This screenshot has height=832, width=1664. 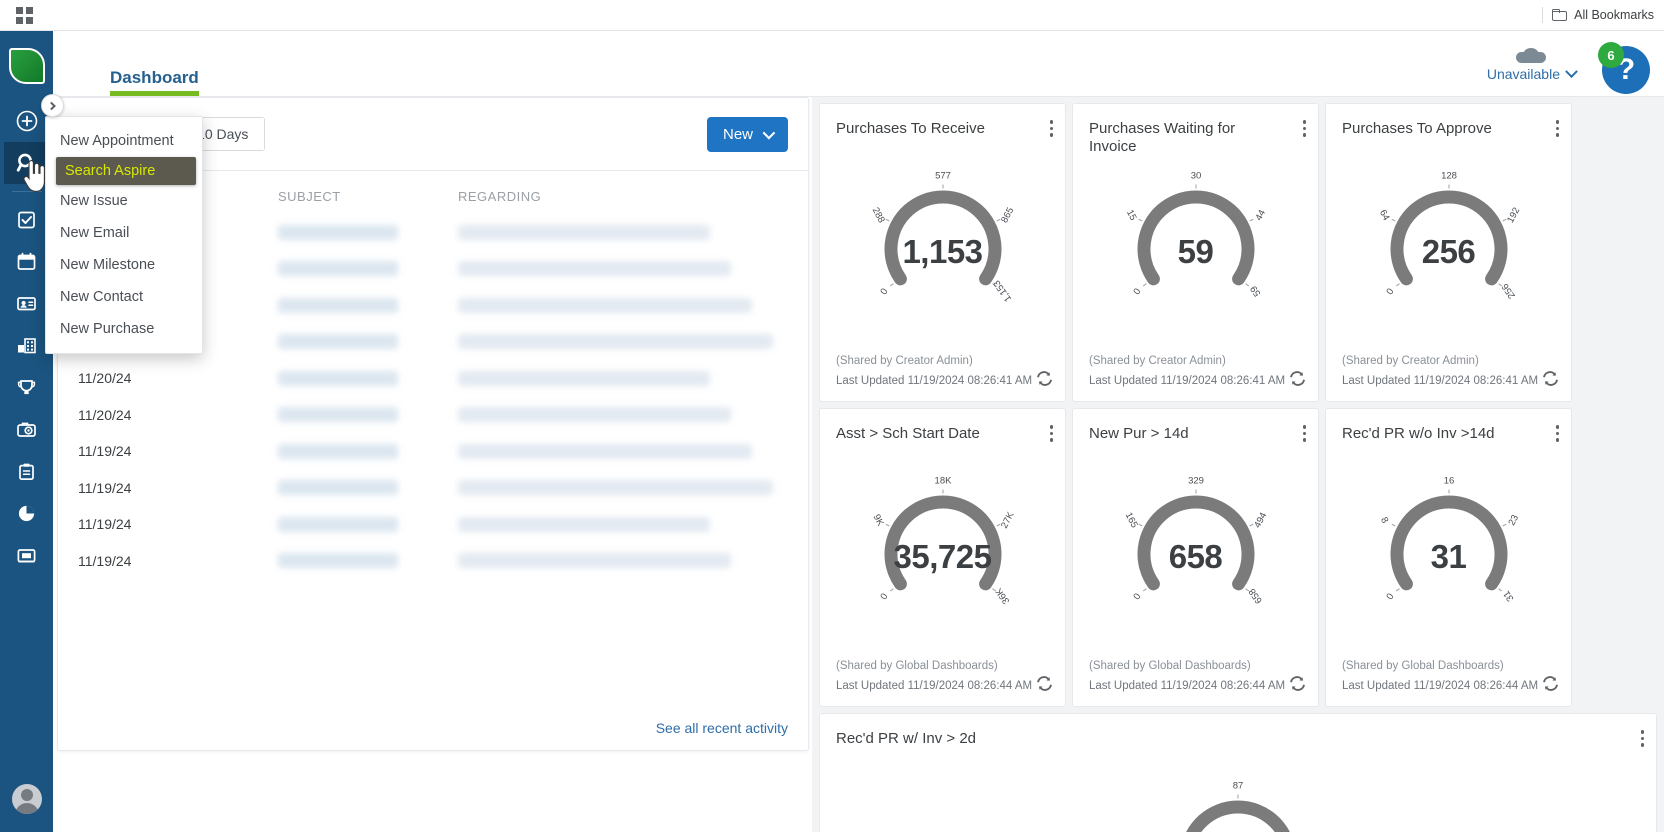 What do you see at coordinates (154, 93) in the screenshot?
I see `tab-active-underline` at bounding box center [154, 93].